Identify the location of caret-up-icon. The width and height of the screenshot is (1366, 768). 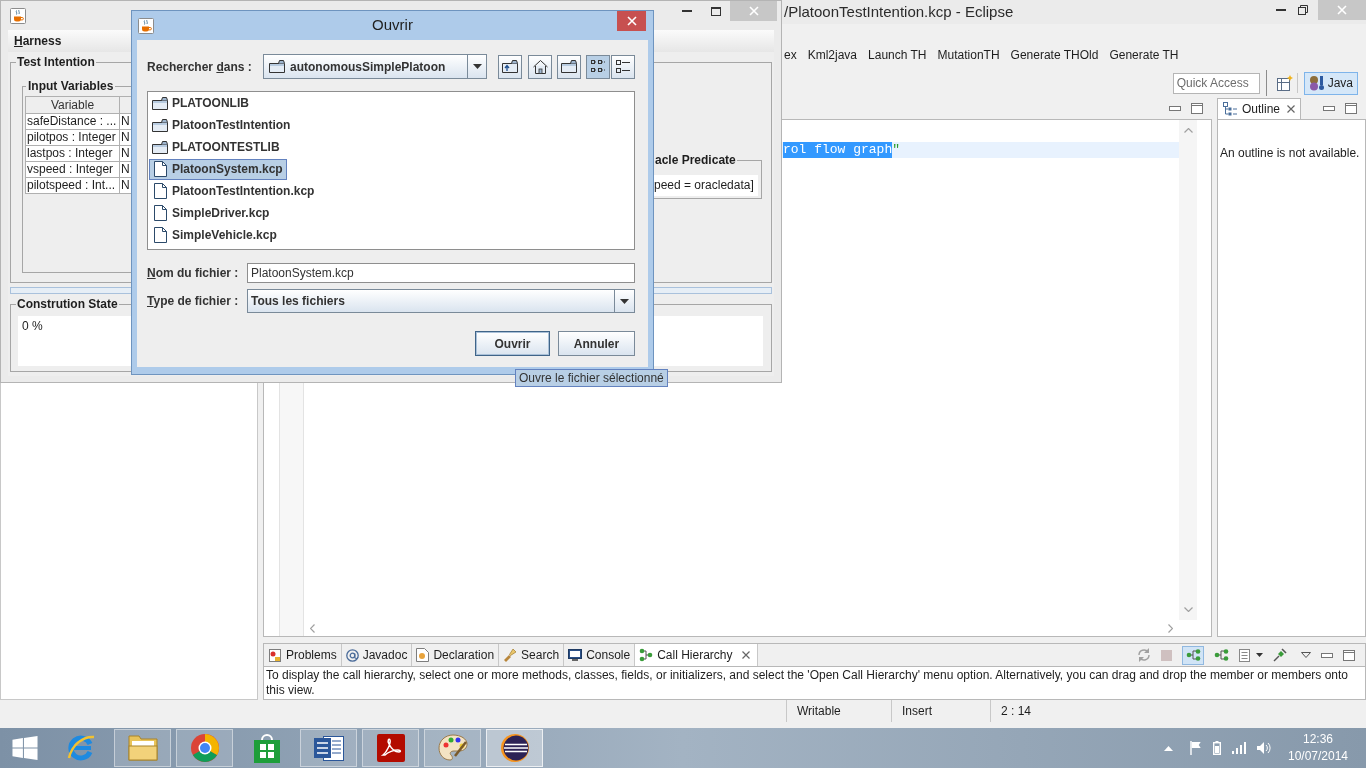
(1168, 748).